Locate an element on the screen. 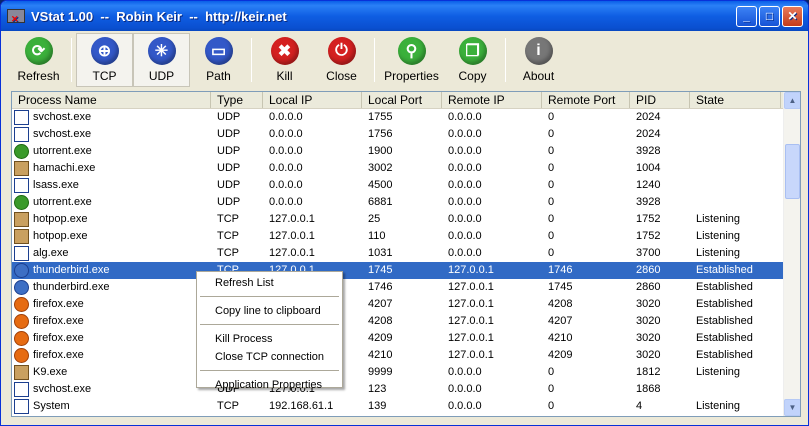 This screenshot has width=809, height=426. cell-local-port: 1900 is located at coordinates (402, 151).